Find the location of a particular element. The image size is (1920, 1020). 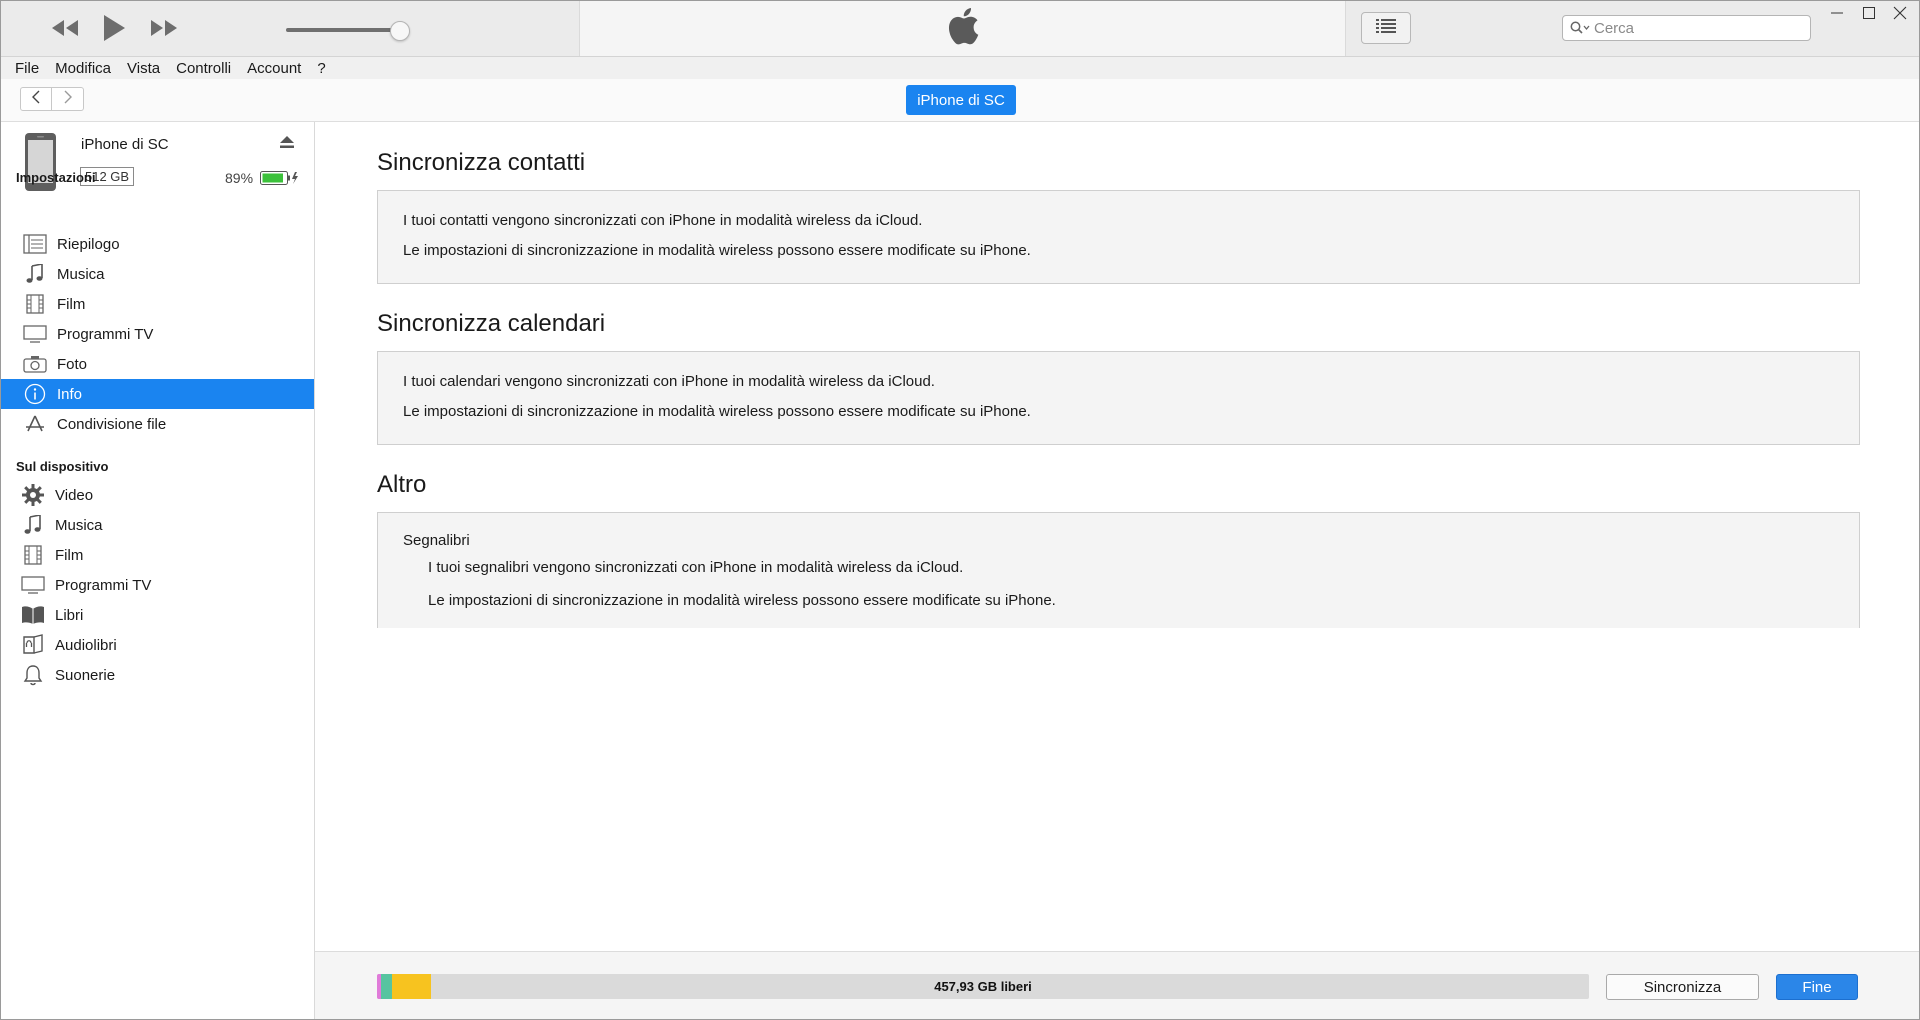

list-view-icon is located at coordinates (1386, 28).